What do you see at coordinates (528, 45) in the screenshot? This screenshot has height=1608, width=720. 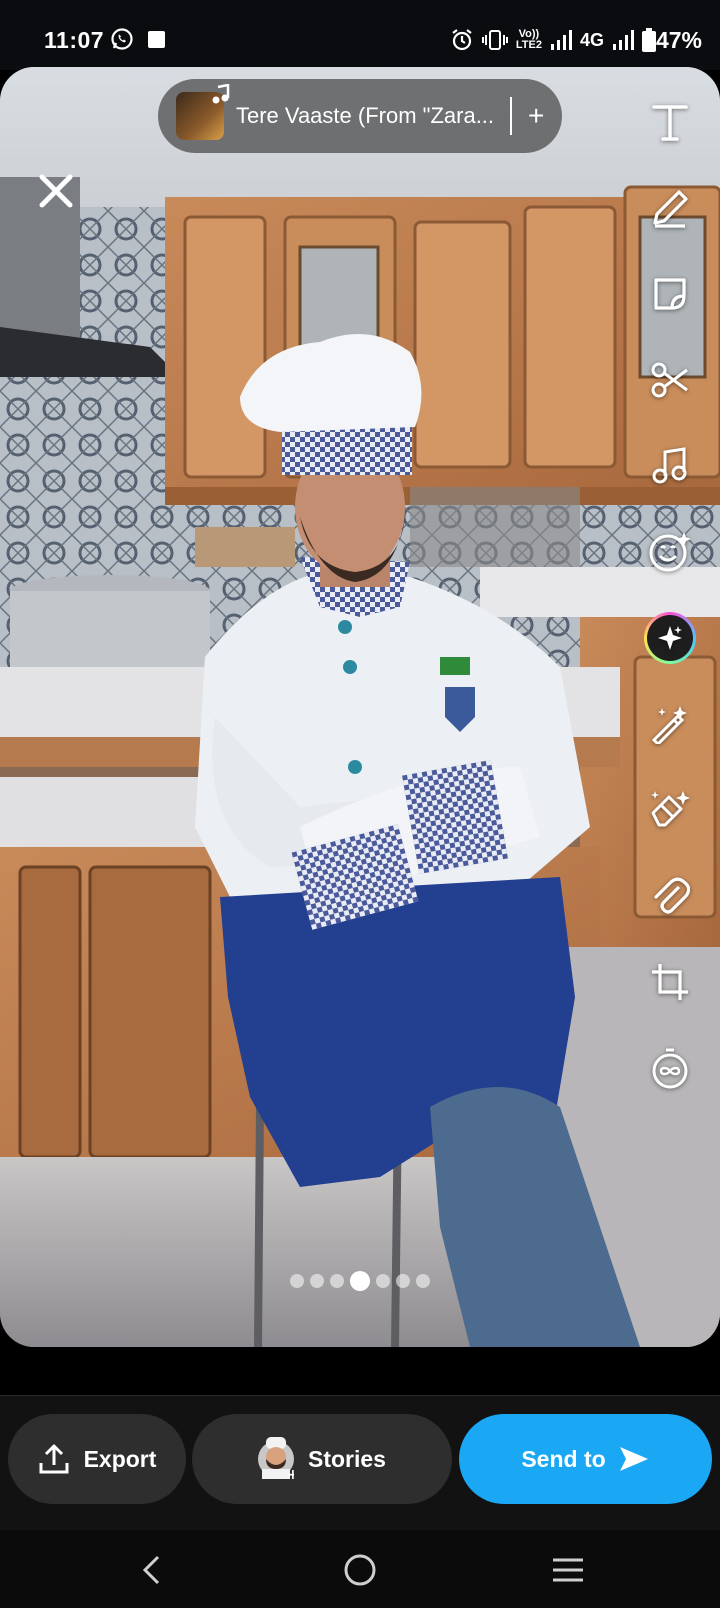 I see `volte-bottom-label: LTE2` at bounding box center [528, 45].